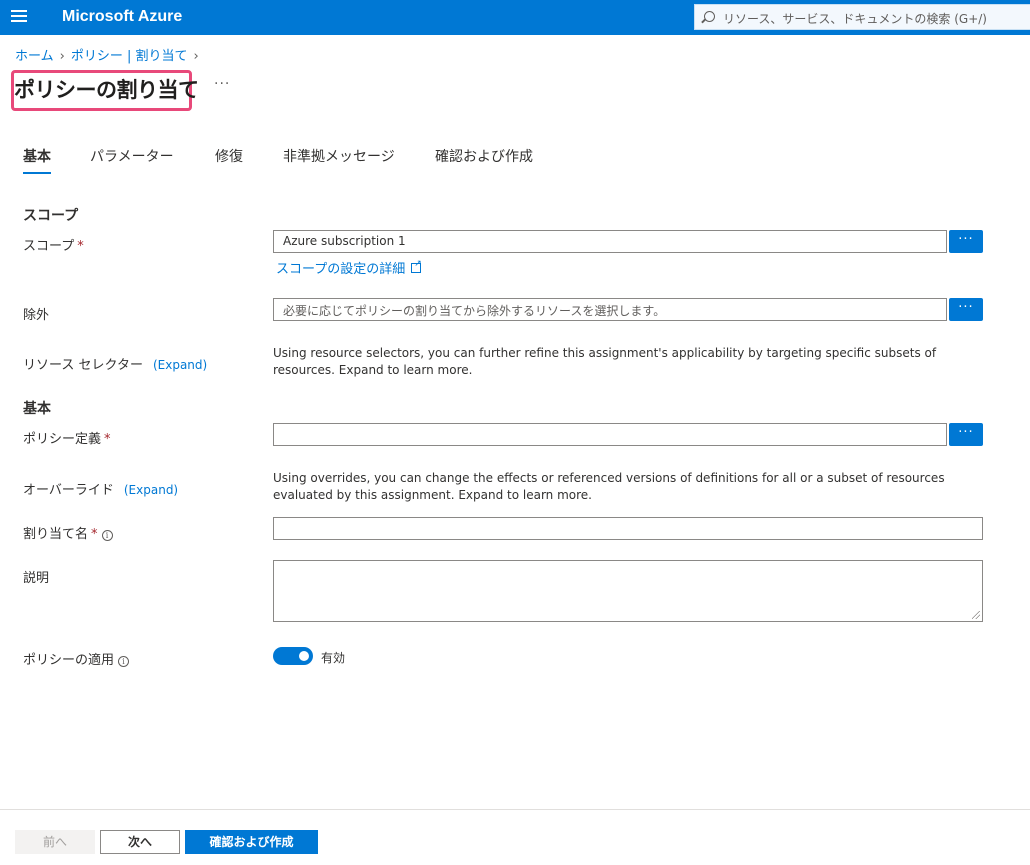 Image resolution: width=1030 pixels, height=865 pixels. What do you see at coordinates (339, 156) in the screenshot?
I see `tab-non-compliance-messages: 非準拠メッセージ` at bounding box center [339, 156].